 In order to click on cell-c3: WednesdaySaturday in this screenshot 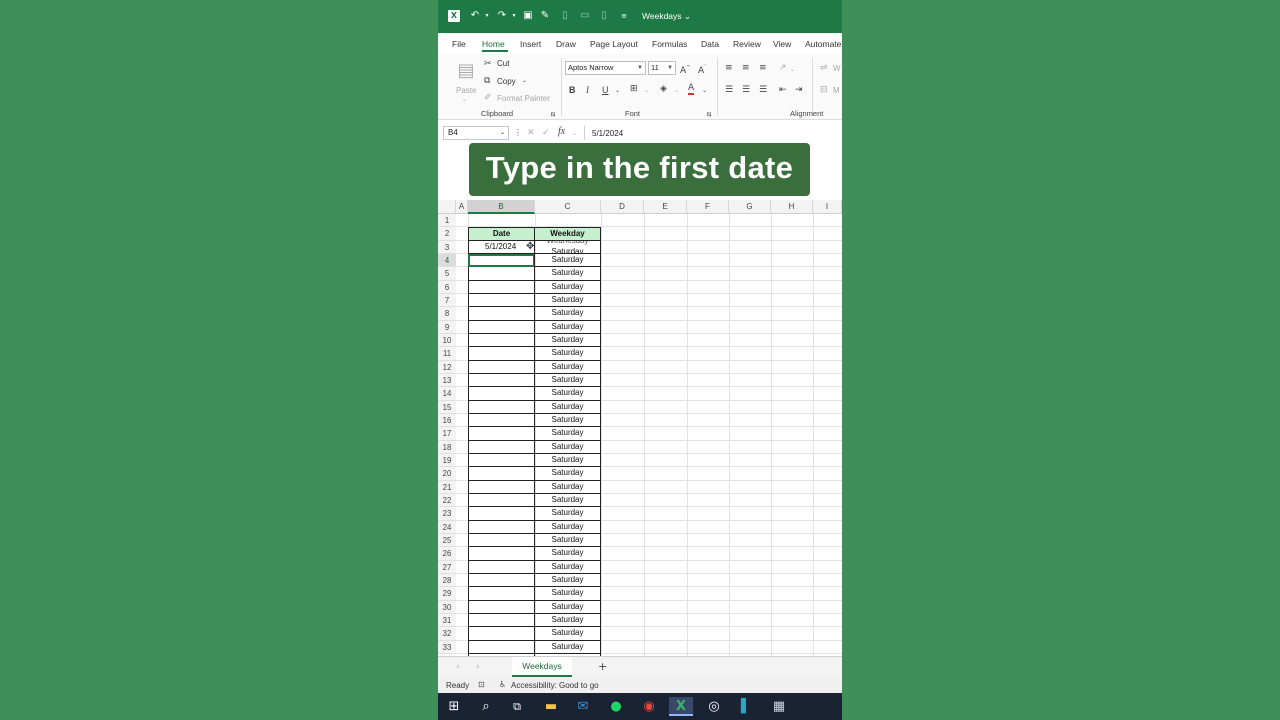, I will do `click(567, 247)`.